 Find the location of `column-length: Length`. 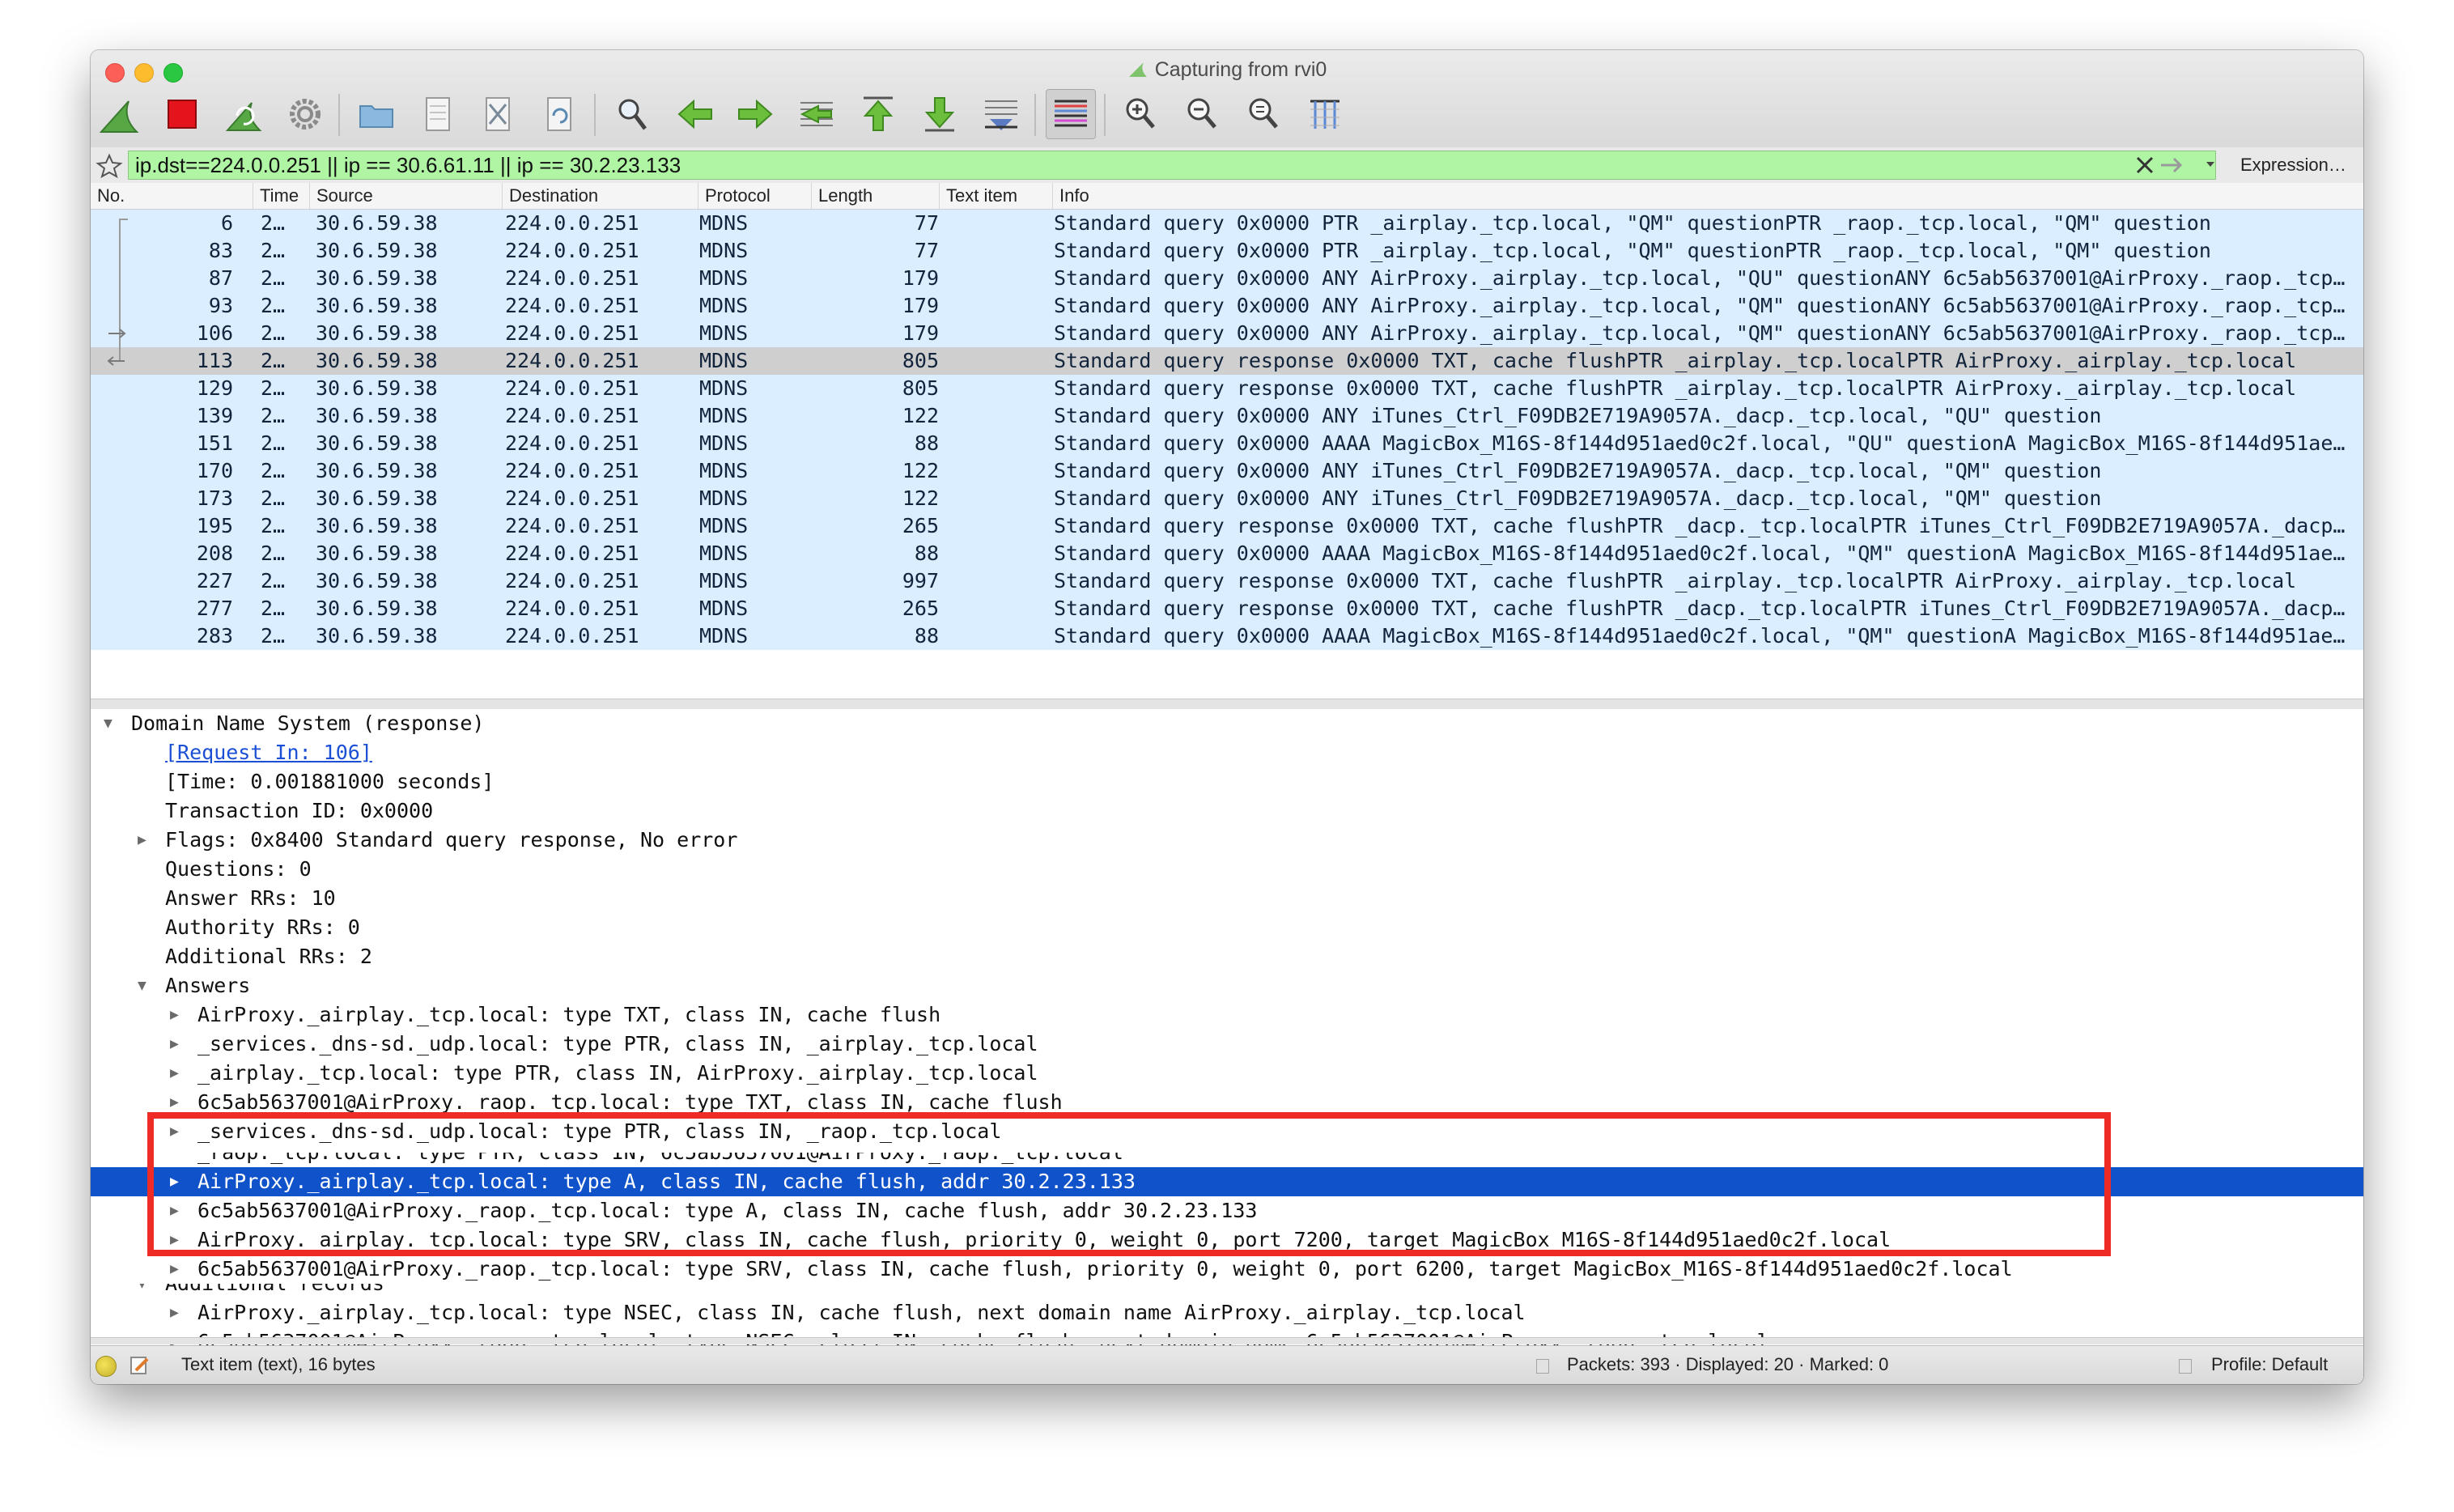

column-length: Length is located at coordinates (875, 196).